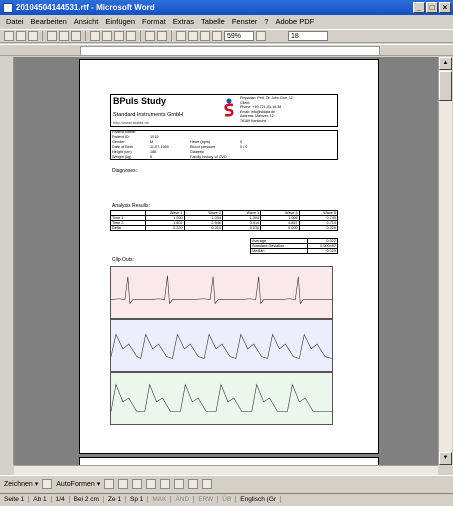 The image size is (453, 506). Describe the element at coordinates (7, 261) in the screenshot. I see `vertical-ruler` at that location.